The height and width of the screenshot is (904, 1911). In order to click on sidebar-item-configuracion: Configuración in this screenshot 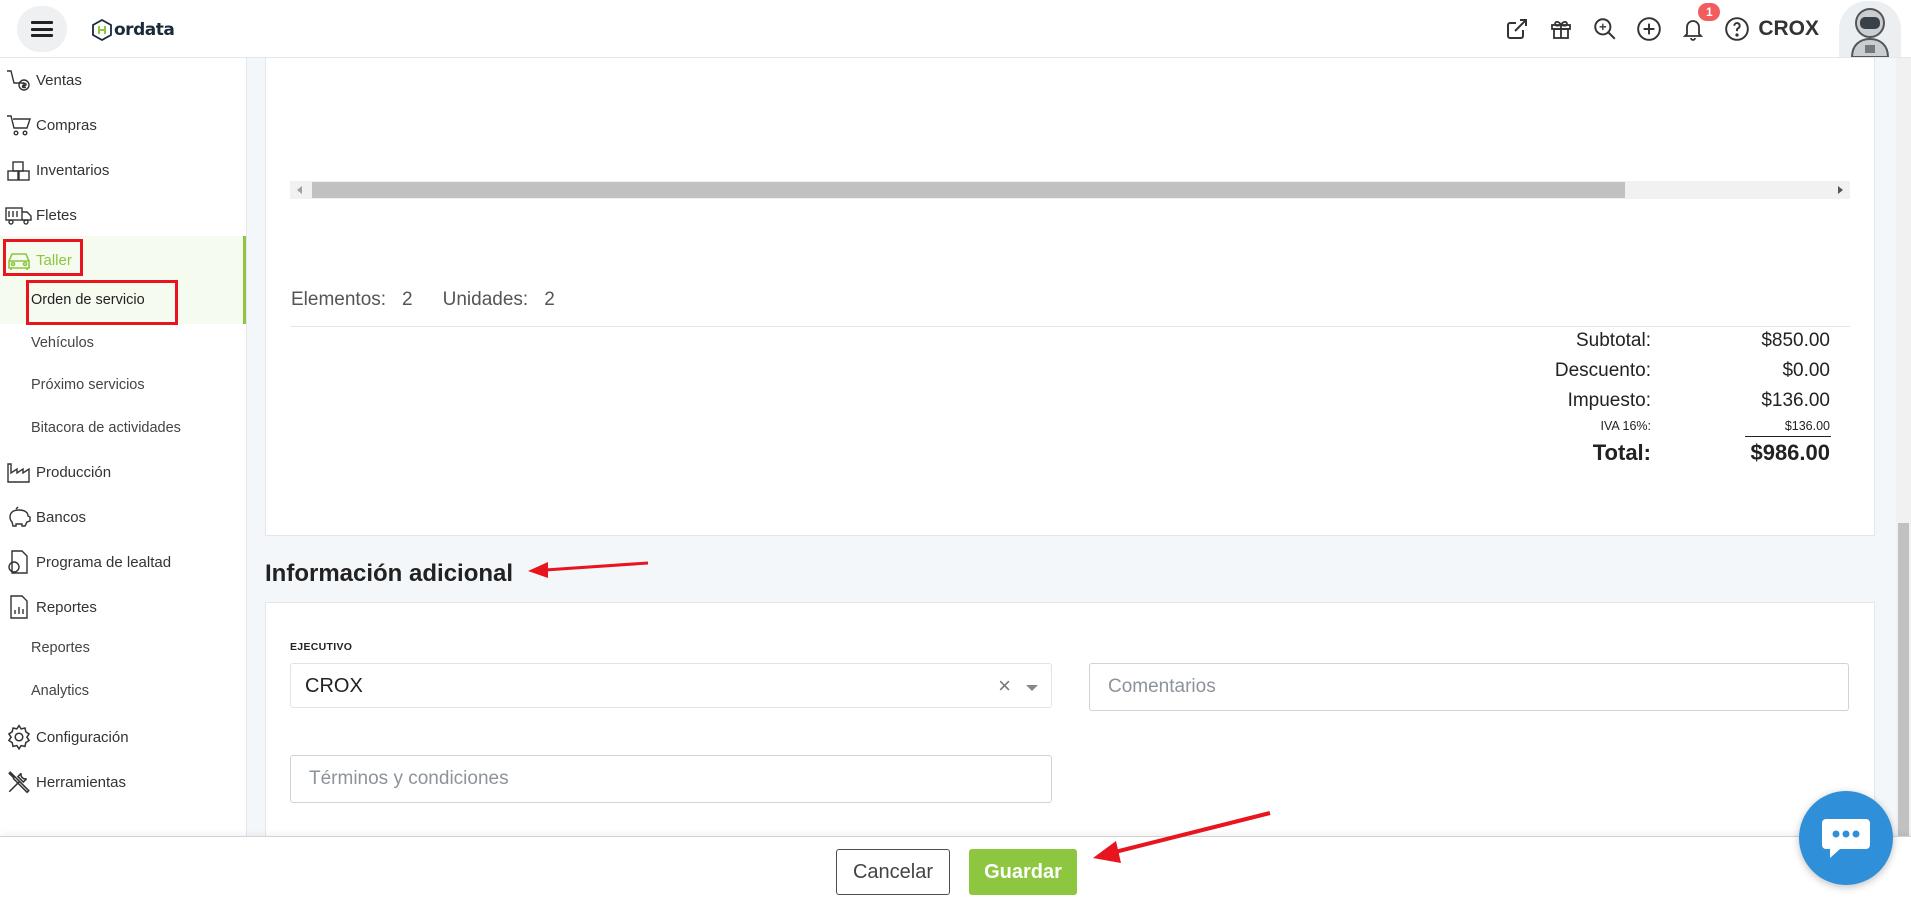, I will do `click(123, 737)`.